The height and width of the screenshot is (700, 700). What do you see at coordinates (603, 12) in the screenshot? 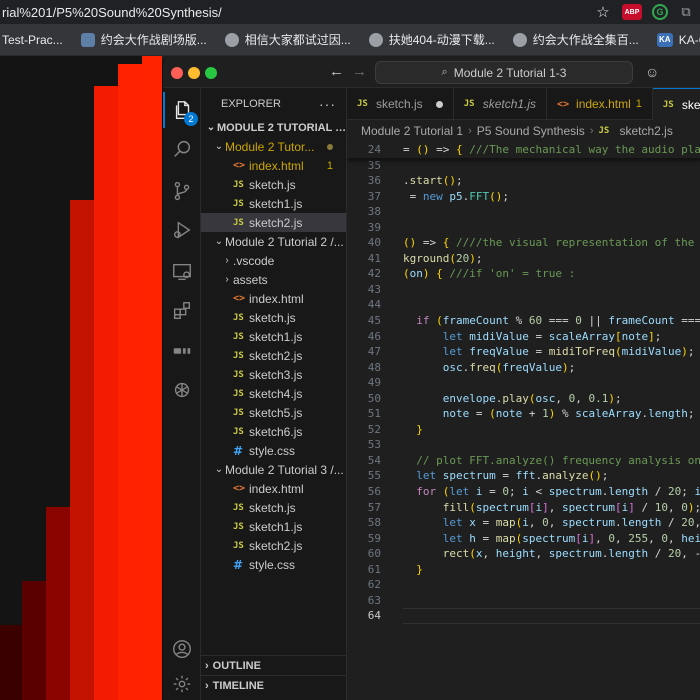
I see `star-icon: ☆` at bounding box center [603, 12].